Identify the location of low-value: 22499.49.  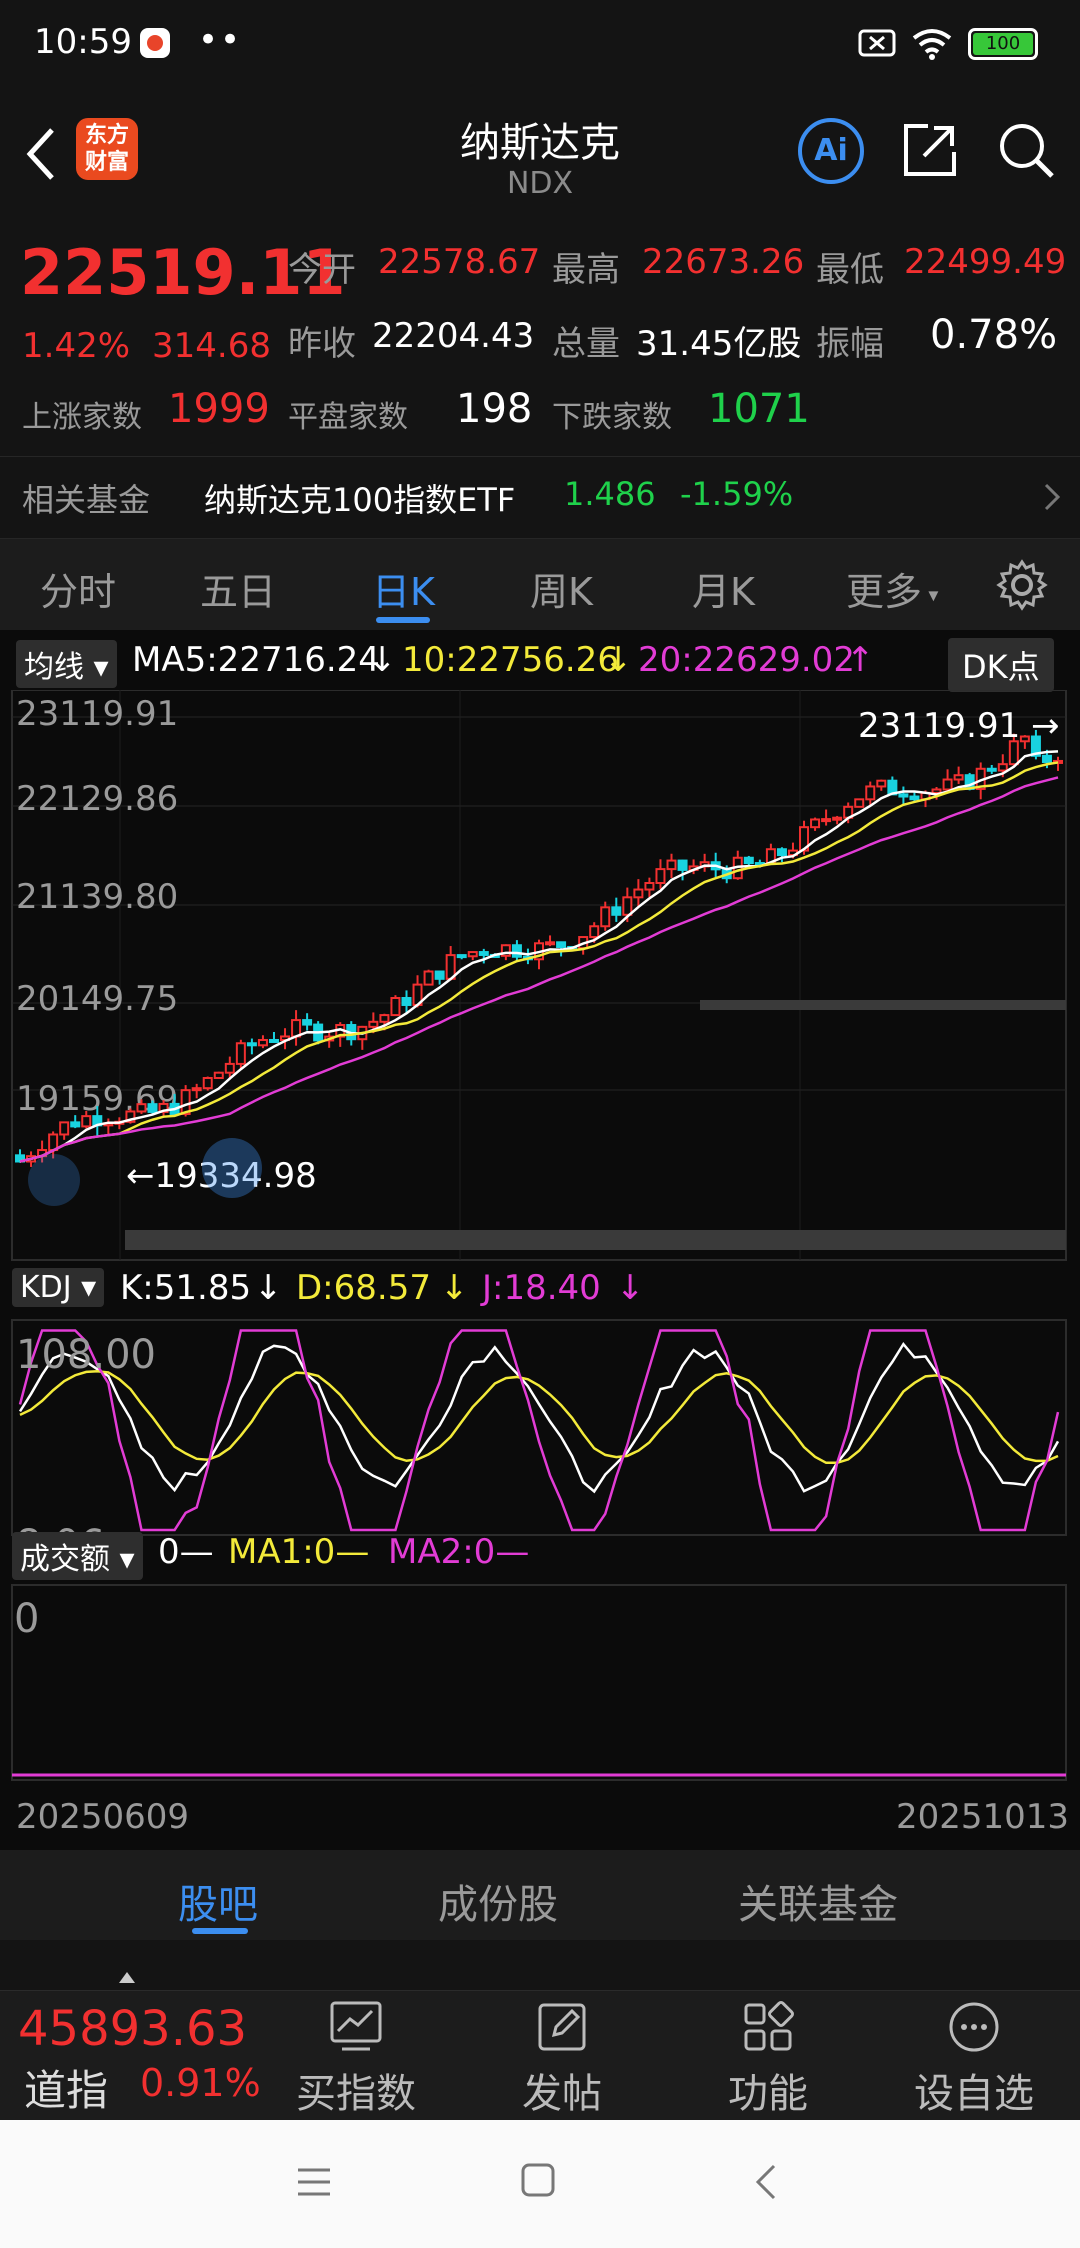
(985, 262).